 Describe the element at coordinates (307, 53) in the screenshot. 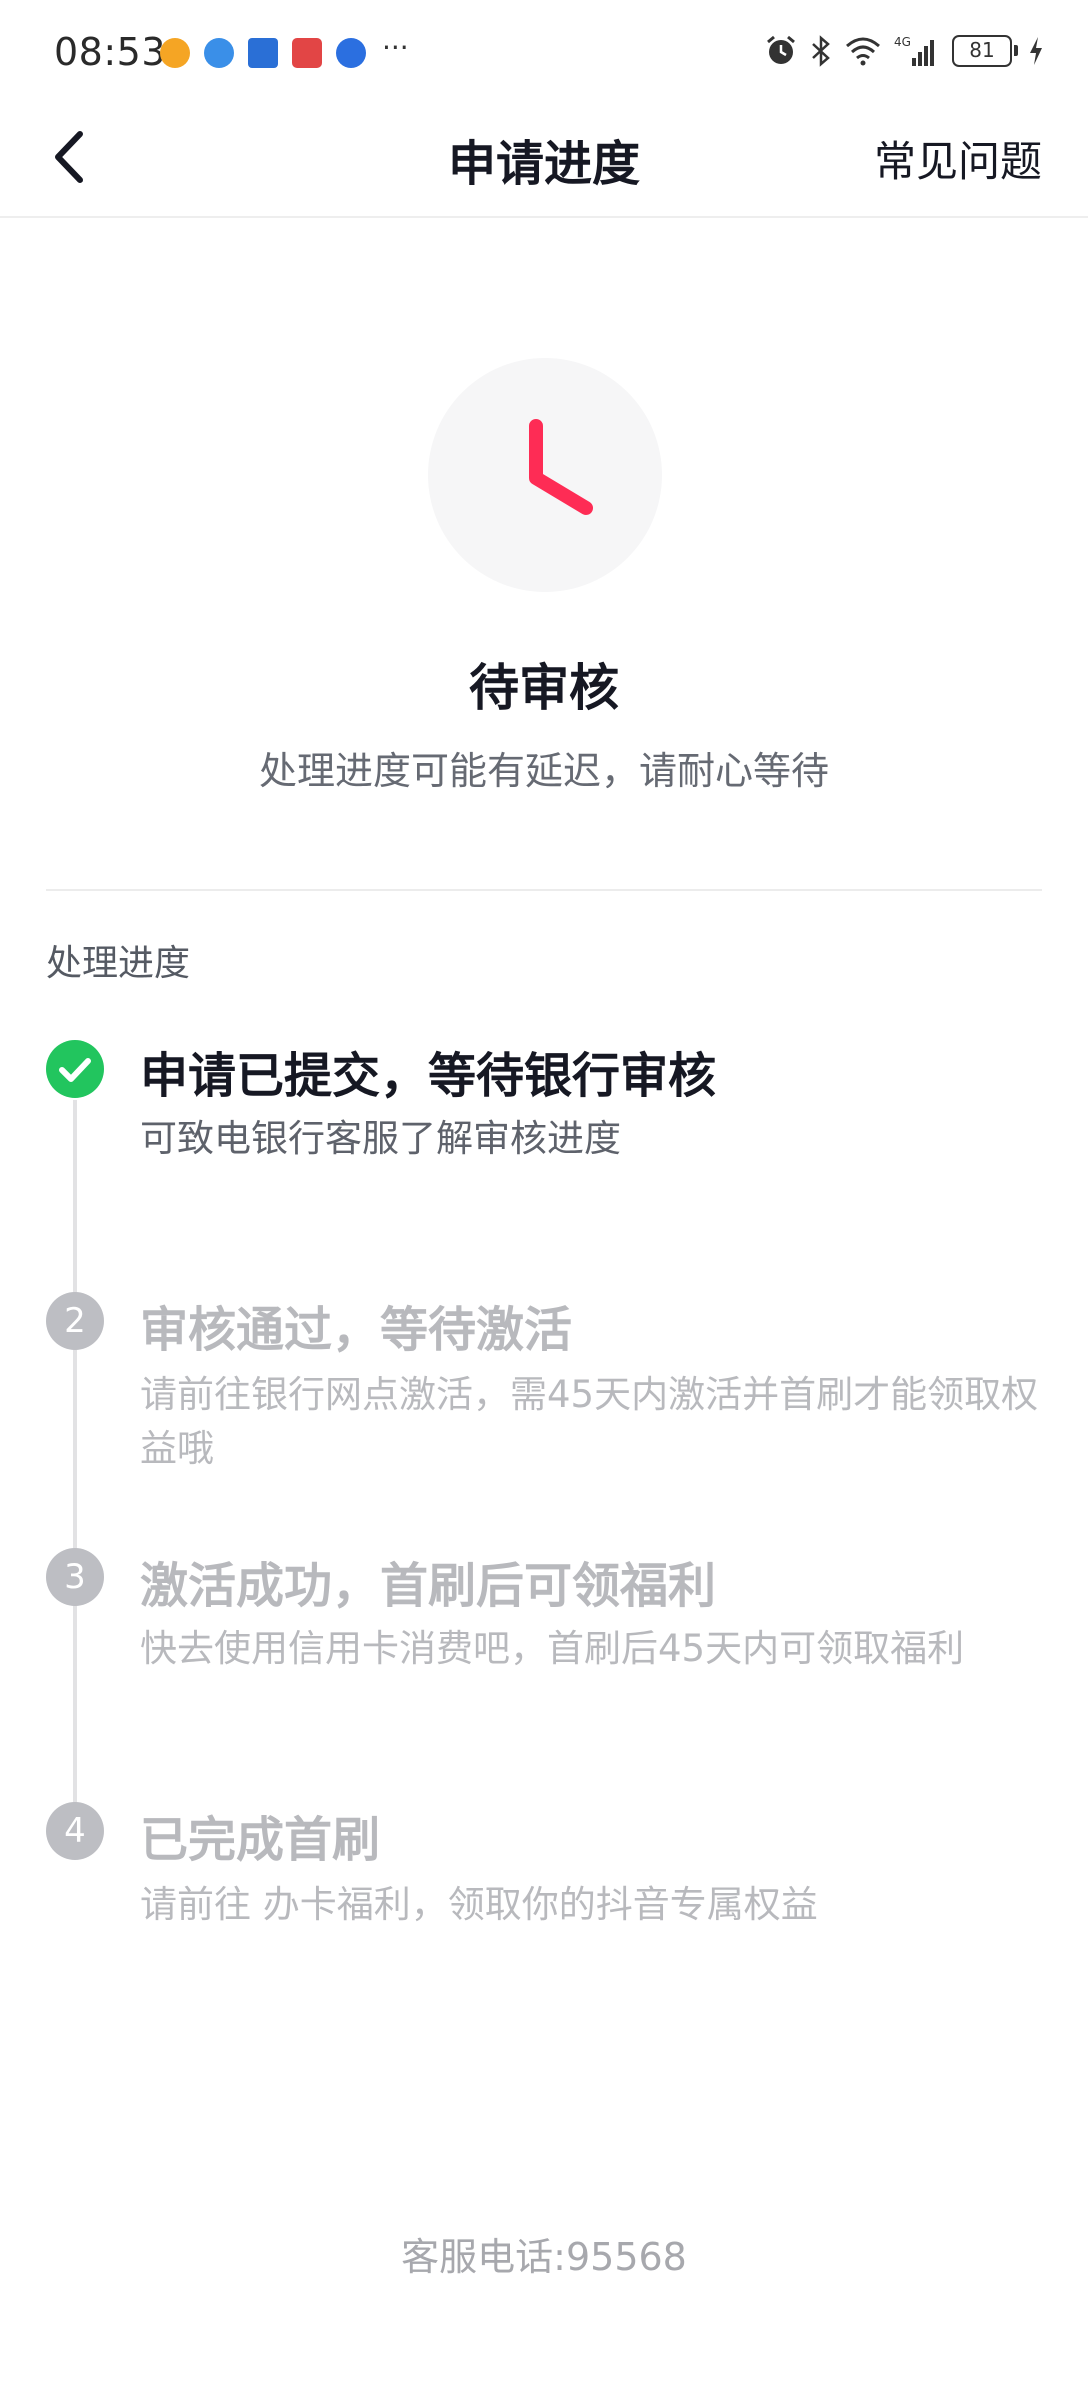

I see `book-icon` at that location.